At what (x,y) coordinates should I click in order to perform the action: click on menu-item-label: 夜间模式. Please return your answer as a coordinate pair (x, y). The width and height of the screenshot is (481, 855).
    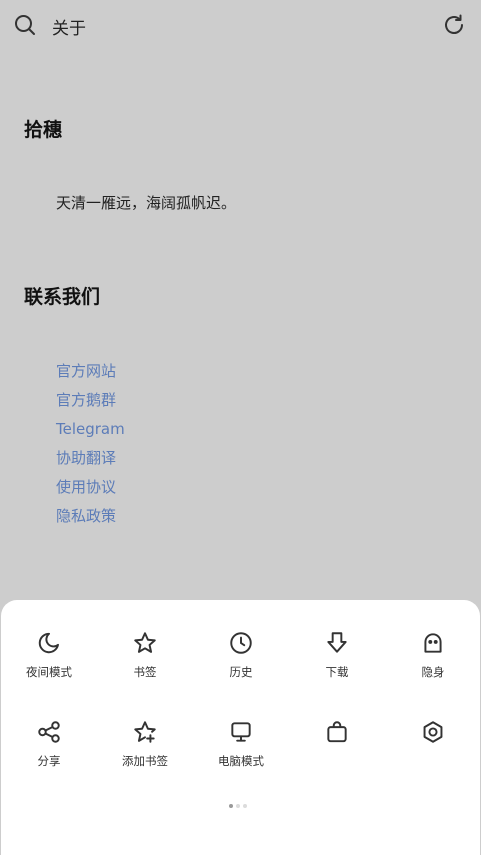
    Looking at the image, I should click on (49, 672).